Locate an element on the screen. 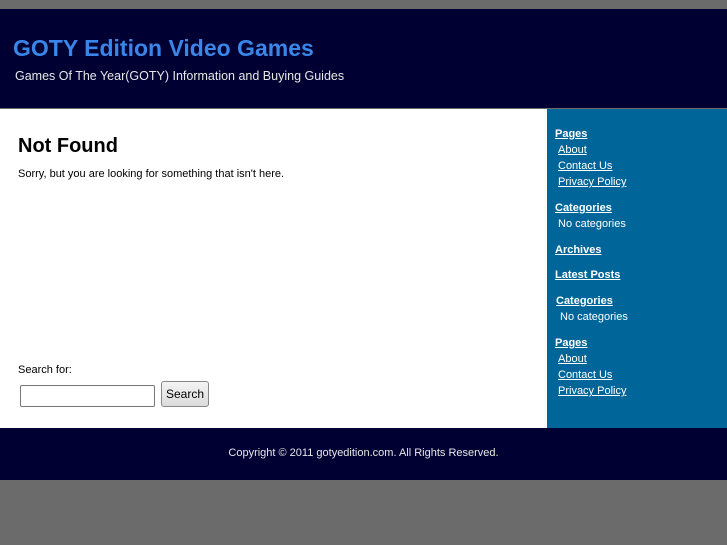 This screenshot has width=727, height=545. search-input is located at coordinates (87, 396).